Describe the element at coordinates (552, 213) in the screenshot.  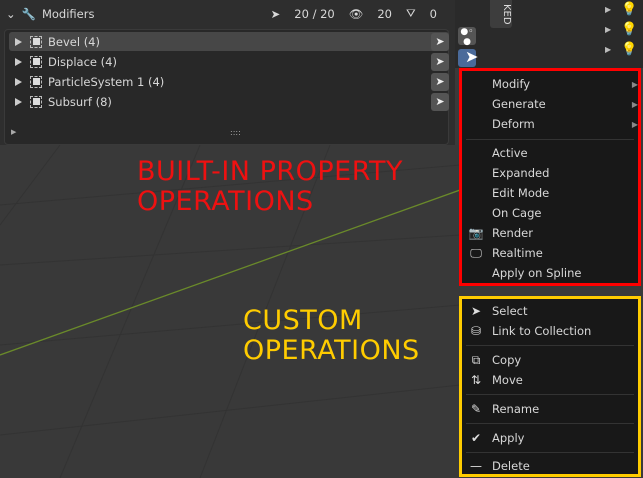
I see `menu-item-on-cage: On Cage` at that location.